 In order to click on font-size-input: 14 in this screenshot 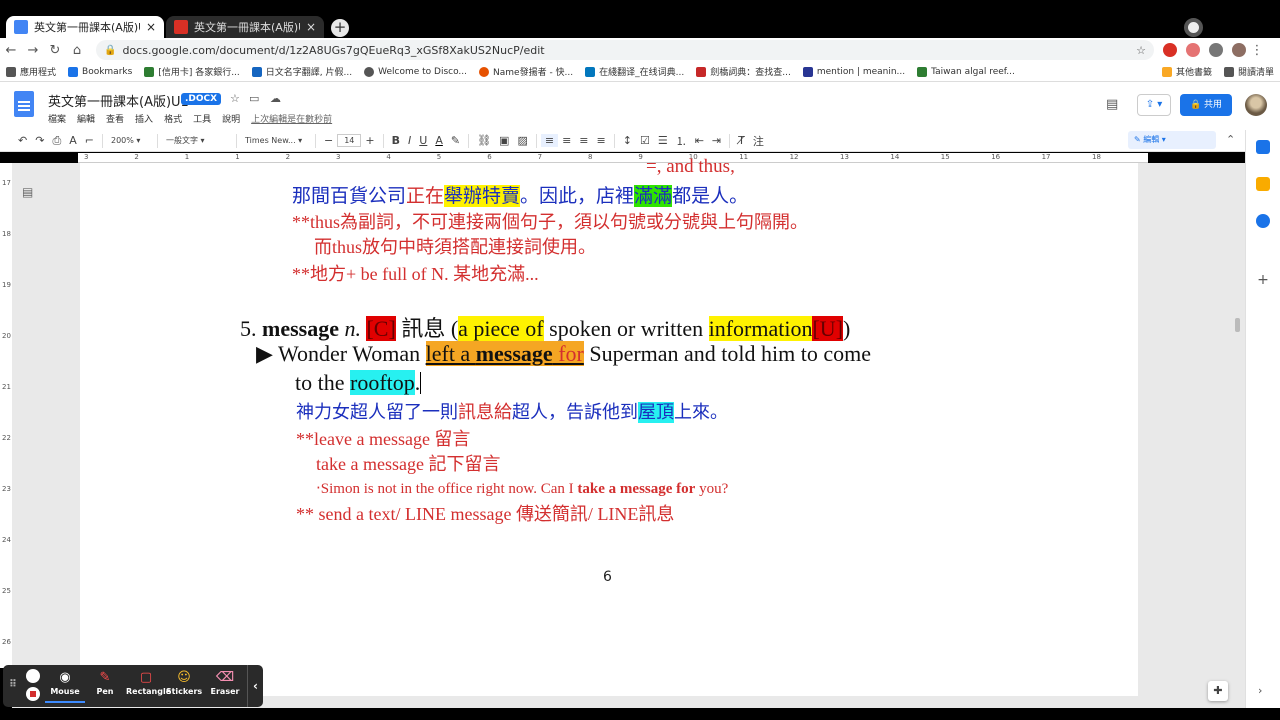, I will do `click(349, 140)`.